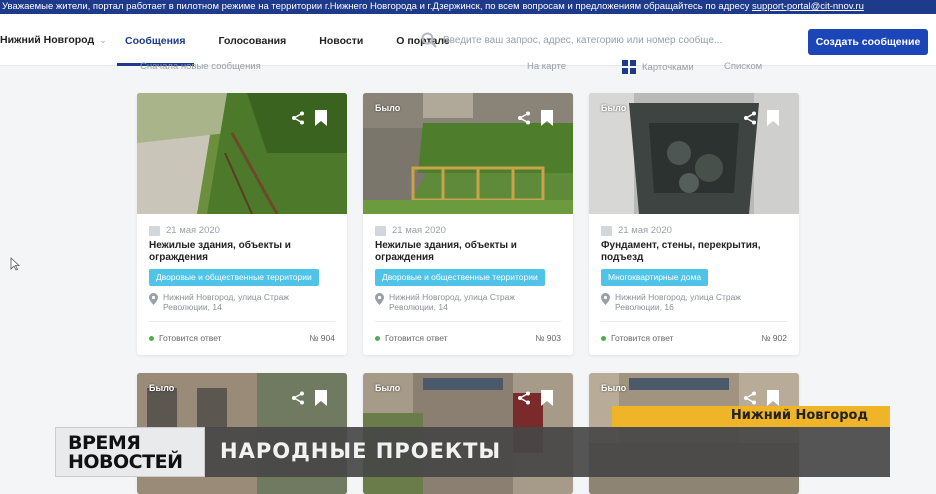 The image size is (936, 494). Describe the element at coordinates (429, 40) in the screenshot. I see `search-icon` at that location.